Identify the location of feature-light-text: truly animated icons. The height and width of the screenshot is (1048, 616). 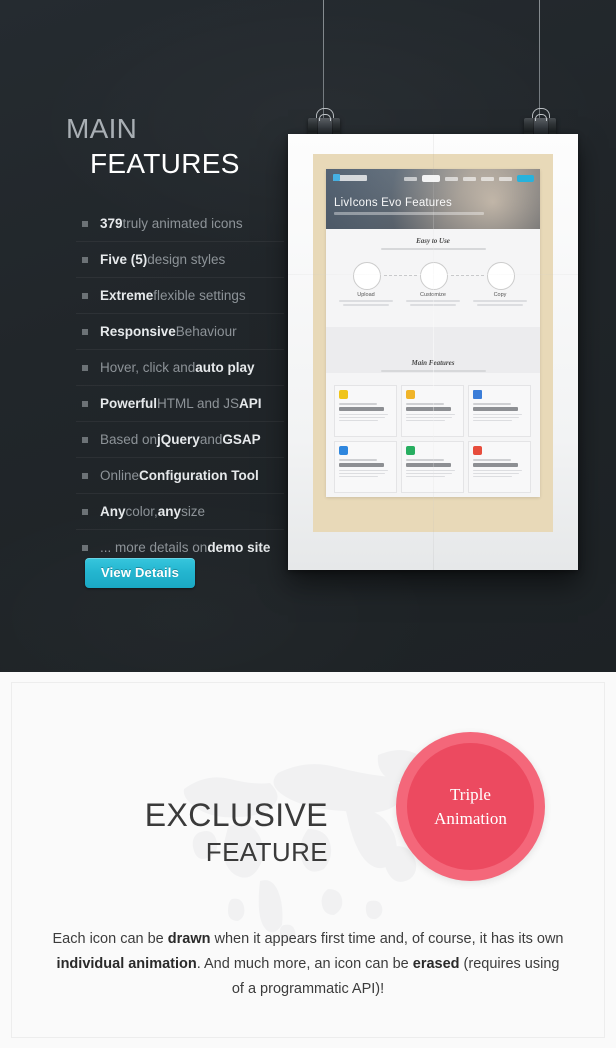
(182, 223).